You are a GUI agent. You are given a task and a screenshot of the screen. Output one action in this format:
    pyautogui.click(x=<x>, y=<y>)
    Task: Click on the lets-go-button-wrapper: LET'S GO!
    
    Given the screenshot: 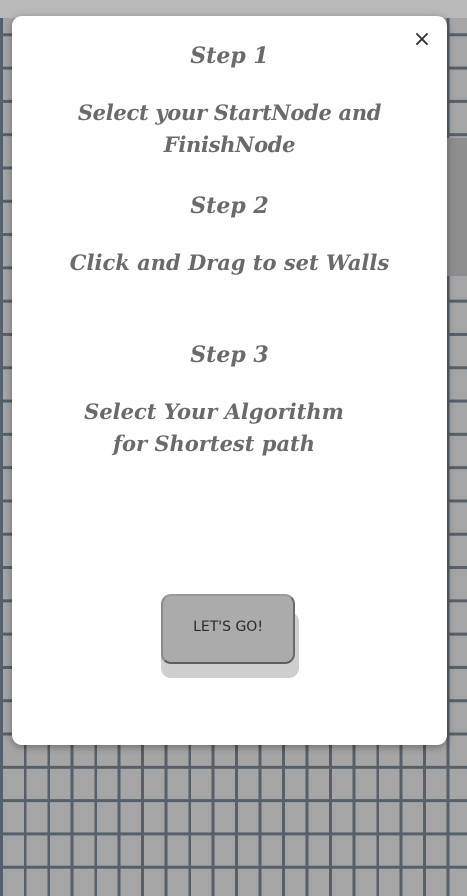 What is the action you would take?
    pyautogui.click(x=230, y=637)
    